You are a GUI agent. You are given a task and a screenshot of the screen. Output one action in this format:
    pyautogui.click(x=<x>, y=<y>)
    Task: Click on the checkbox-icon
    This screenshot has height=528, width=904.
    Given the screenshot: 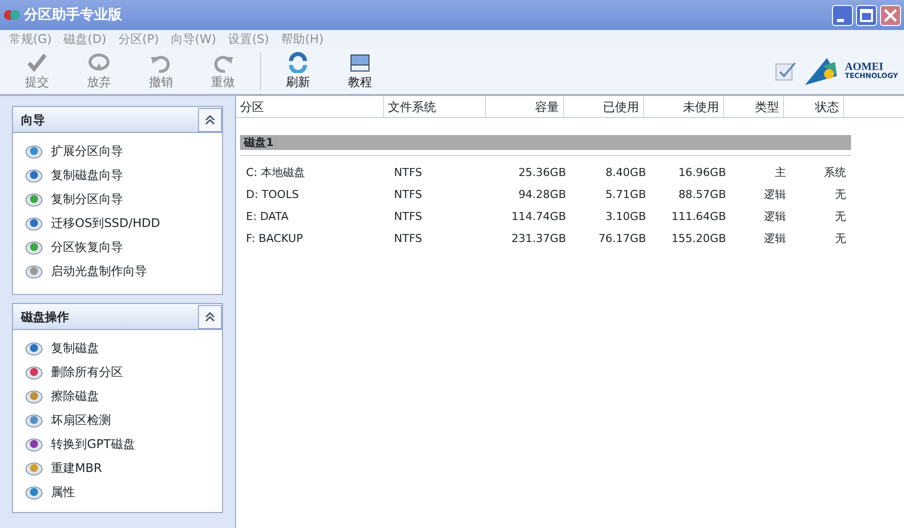 What is the action you would take?
    pyautogui.click(x=785, y=71)
    